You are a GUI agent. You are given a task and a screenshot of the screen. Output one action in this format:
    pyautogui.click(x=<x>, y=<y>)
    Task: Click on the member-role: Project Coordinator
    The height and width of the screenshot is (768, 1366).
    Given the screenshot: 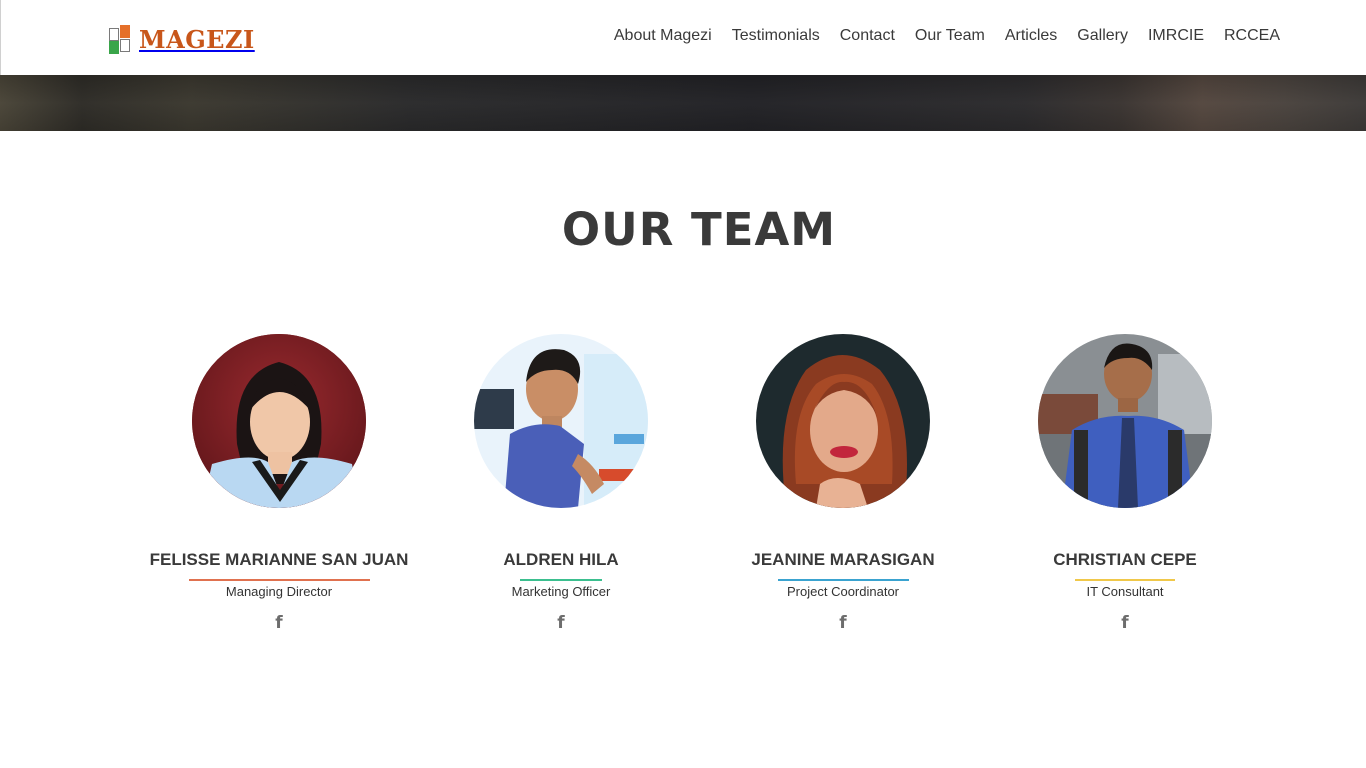 What is the action you would take?
    pyautogui.click(x=843, y=591)
    